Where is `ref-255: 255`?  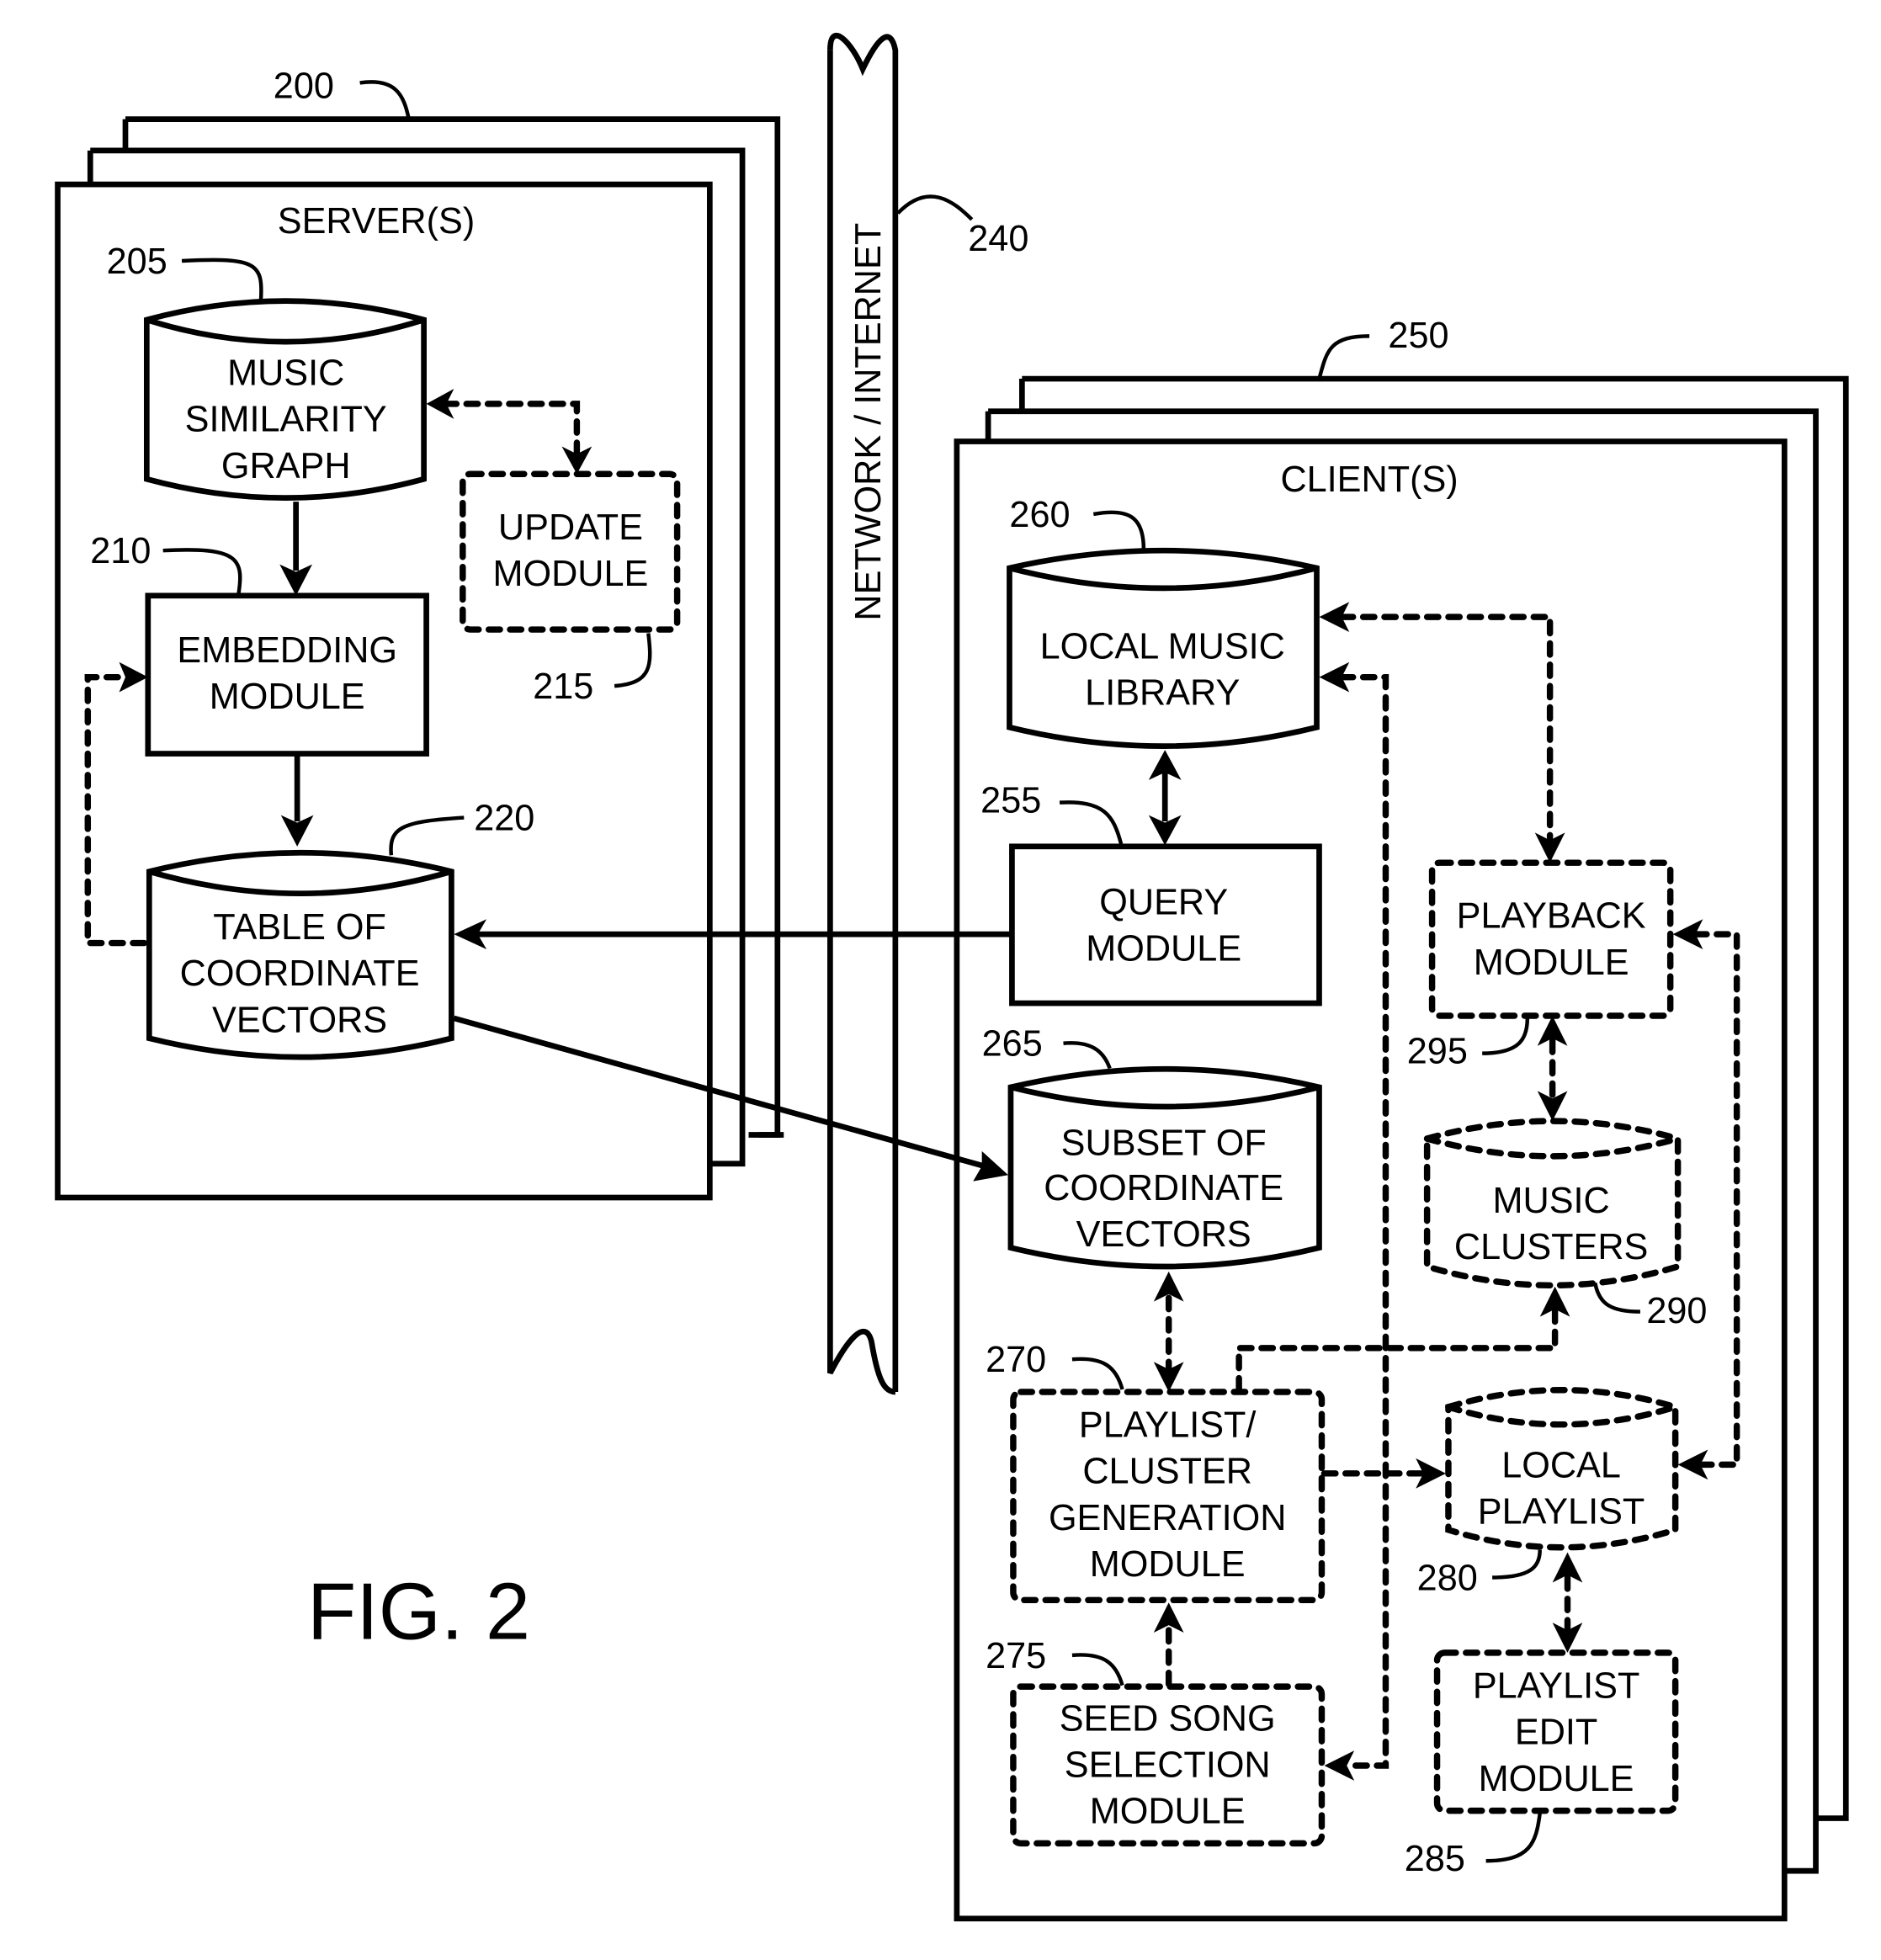
ref-255: 255 is located at coordinates (1010, 801).